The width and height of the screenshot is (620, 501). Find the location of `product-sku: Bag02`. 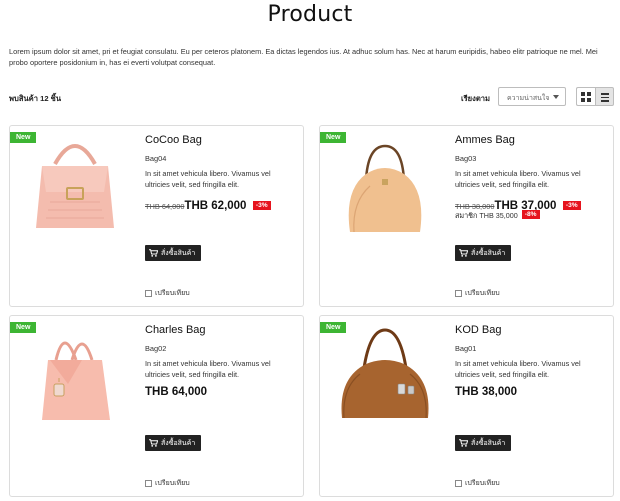

product-sku: Bag02 is located at coordinates (156, 348).